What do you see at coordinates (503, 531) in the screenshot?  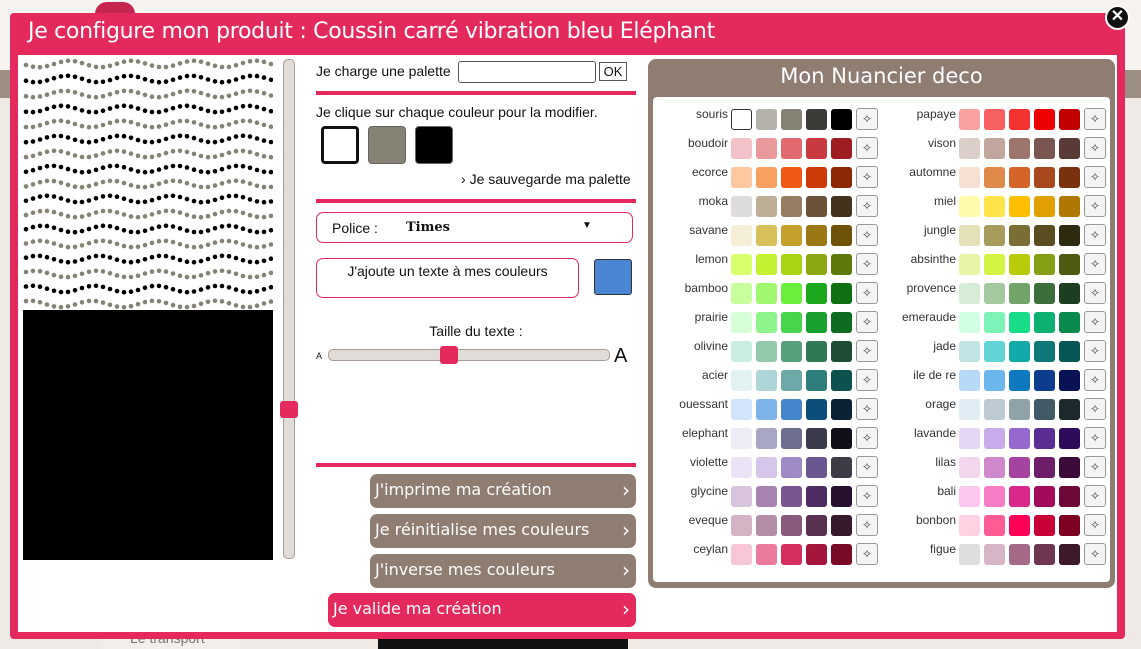 I see `reset-colors-button: Je réinitialise mes couleurs ›` at bounding box center [503, 531].